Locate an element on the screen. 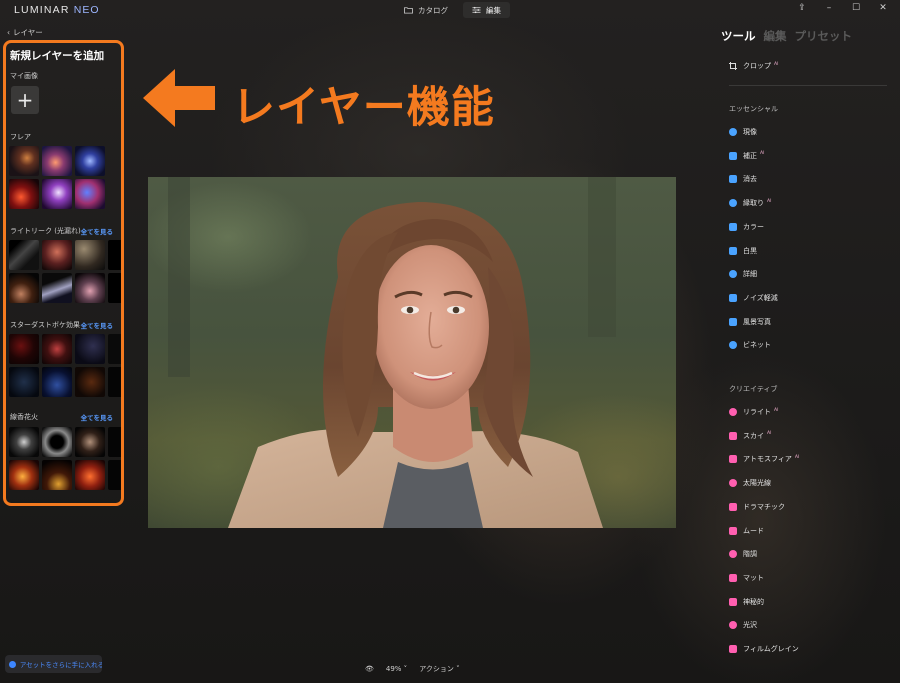 The height and width of the screenshot is (683, 900). add-image-button: + is located at coordinates (25, 100).